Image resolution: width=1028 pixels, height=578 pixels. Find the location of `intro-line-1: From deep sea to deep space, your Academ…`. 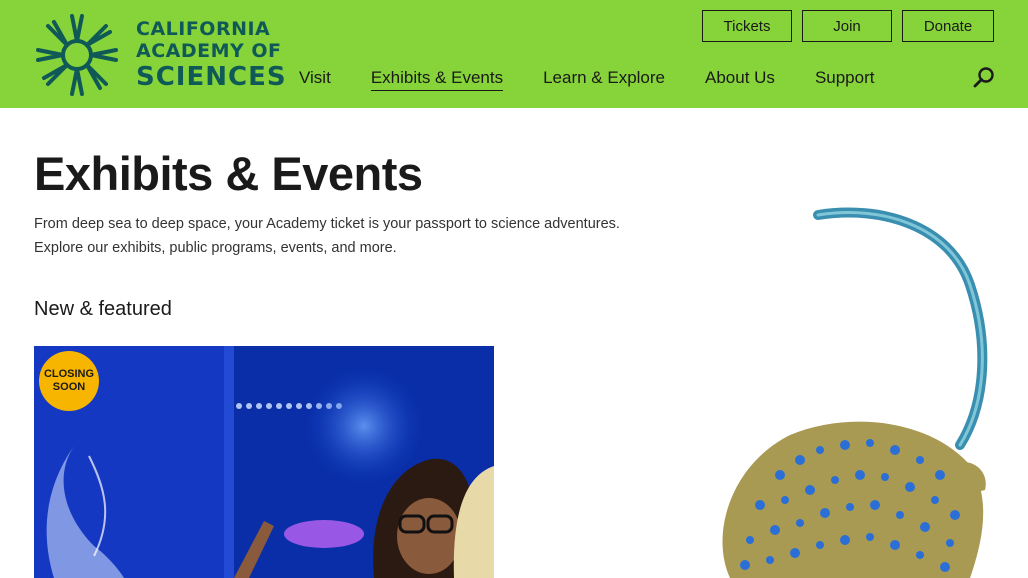

intro-line-1: From deep sea to deep space, your Academ… is located at coordinates (327, 224).